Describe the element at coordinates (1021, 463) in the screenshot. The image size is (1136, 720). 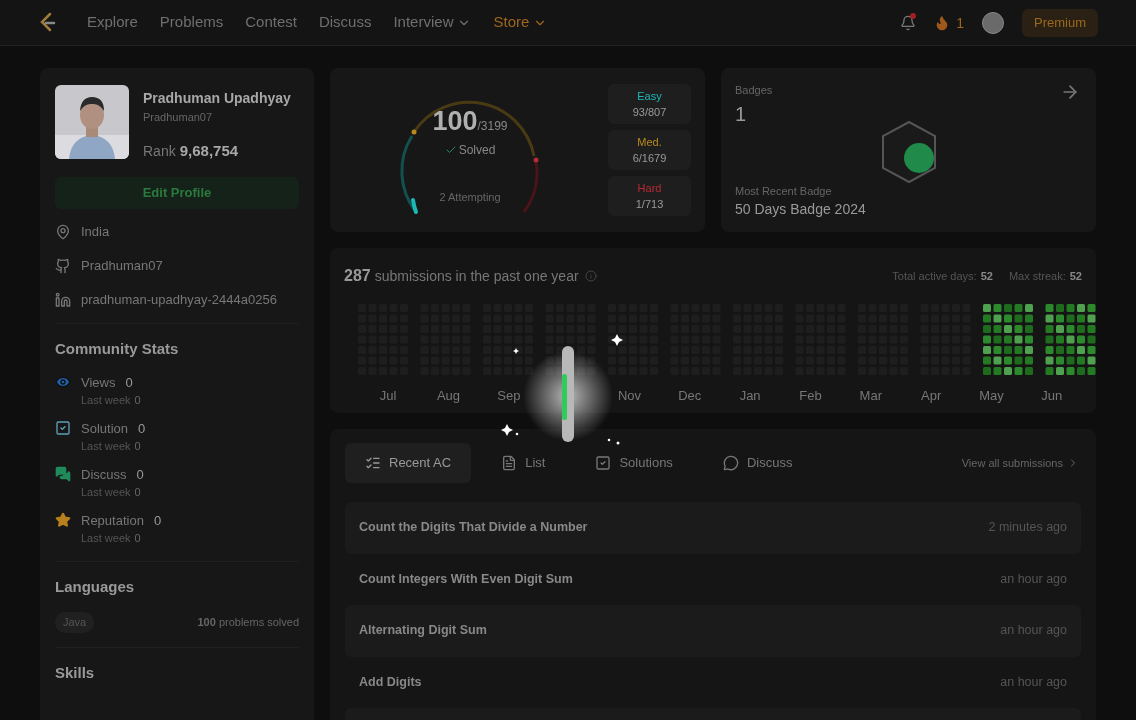
I see `view-all-link: View all submissions` at that location.